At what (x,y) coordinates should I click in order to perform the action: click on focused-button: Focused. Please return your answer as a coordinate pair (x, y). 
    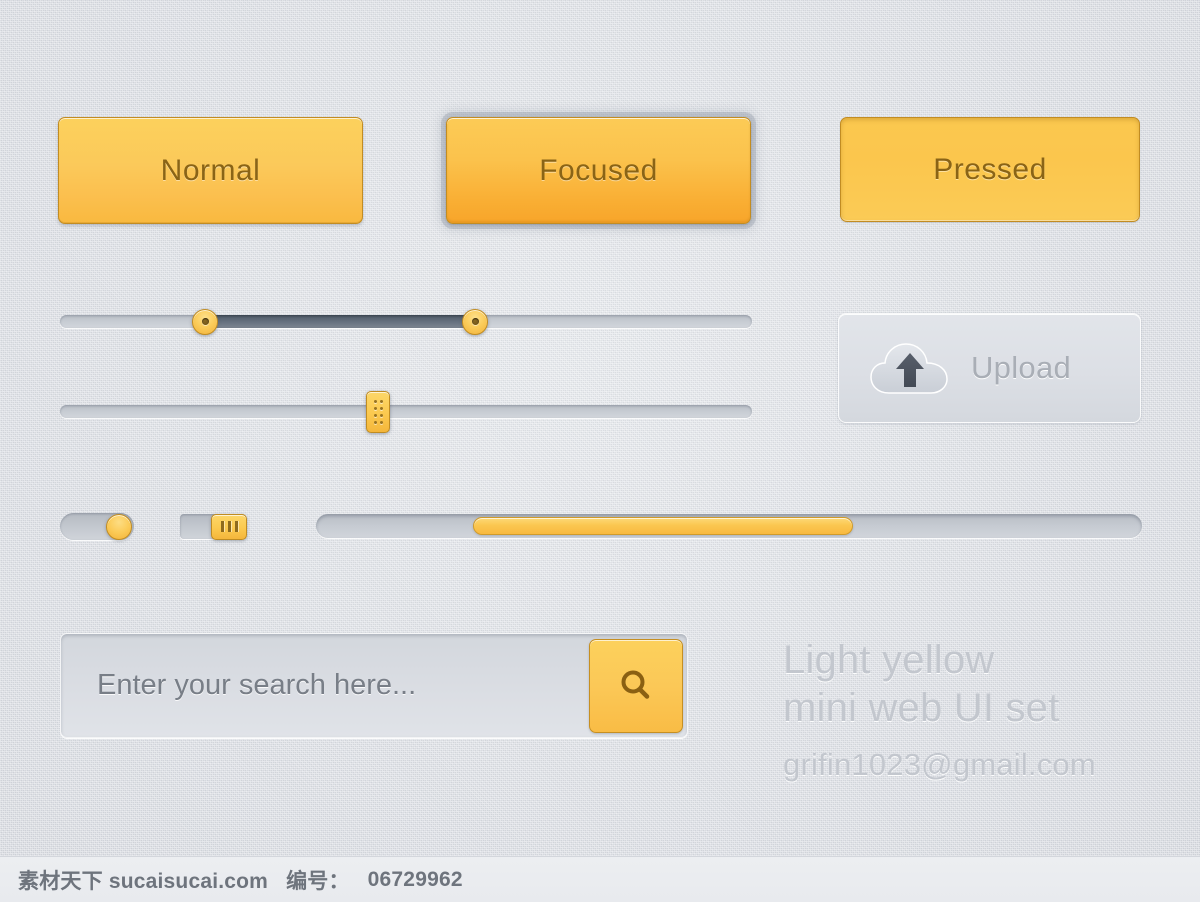
    Looking at the image, I should click on (598, 170).